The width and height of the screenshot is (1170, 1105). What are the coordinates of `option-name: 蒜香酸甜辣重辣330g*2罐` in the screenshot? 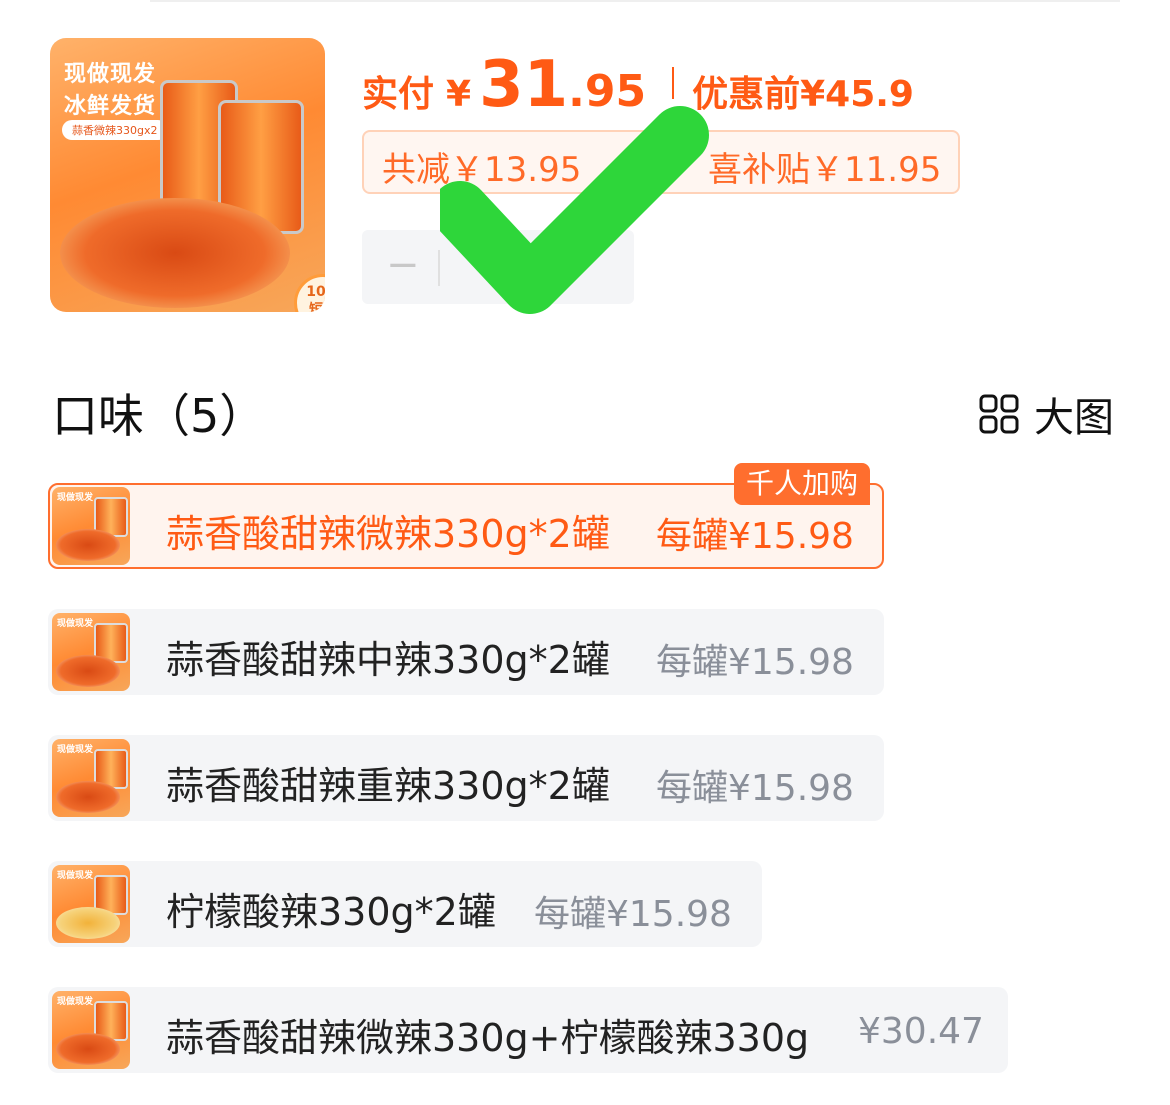 It's located at (388, 786).